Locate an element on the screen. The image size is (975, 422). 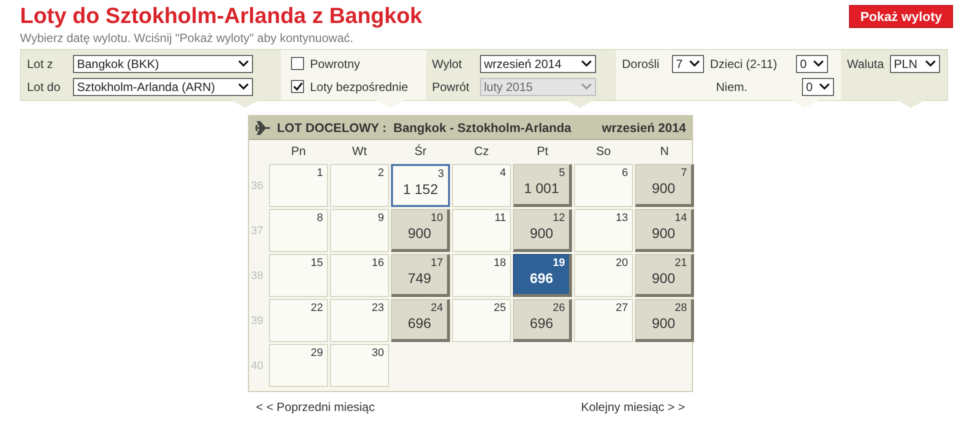
weekday-label: Śr is located at coordinates (421, 151).